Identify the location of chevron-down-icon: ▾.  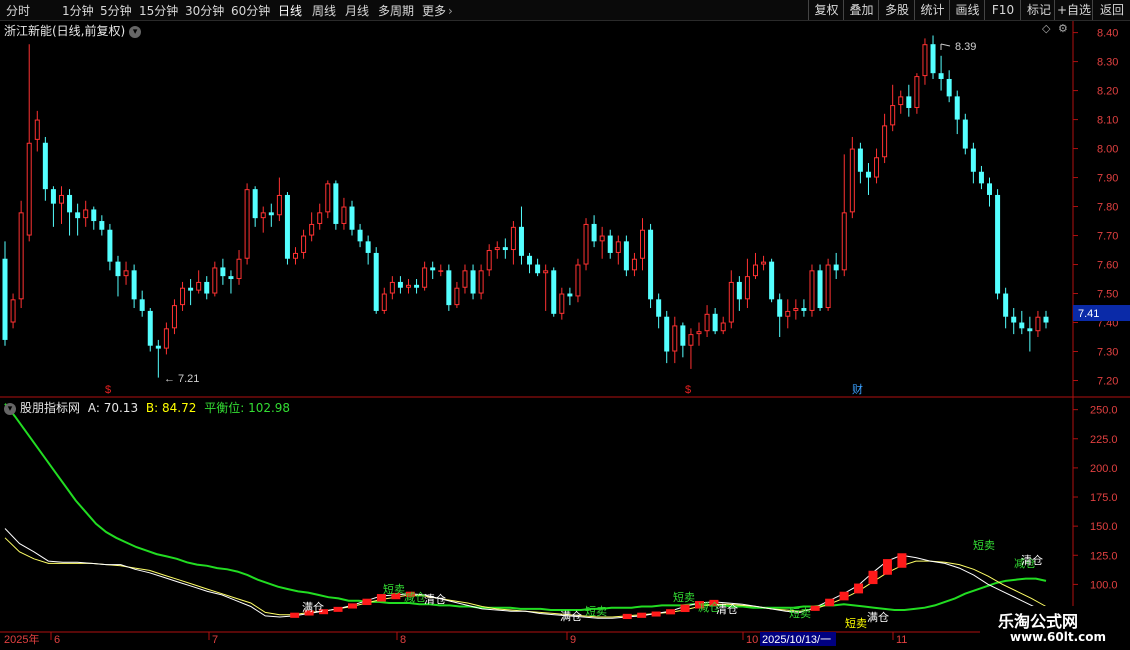
(10, 408).